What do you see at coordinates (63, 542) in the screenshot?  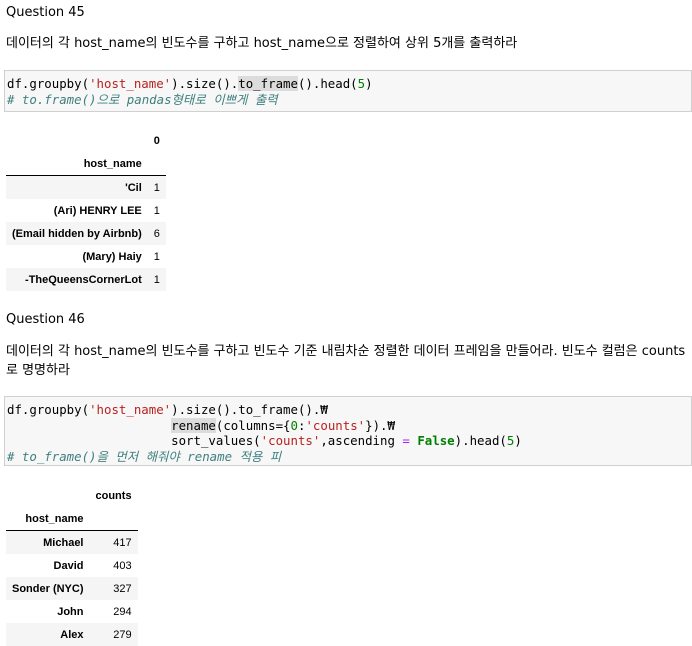 I see `row-index: Michael` at bounding box center [63, 542].